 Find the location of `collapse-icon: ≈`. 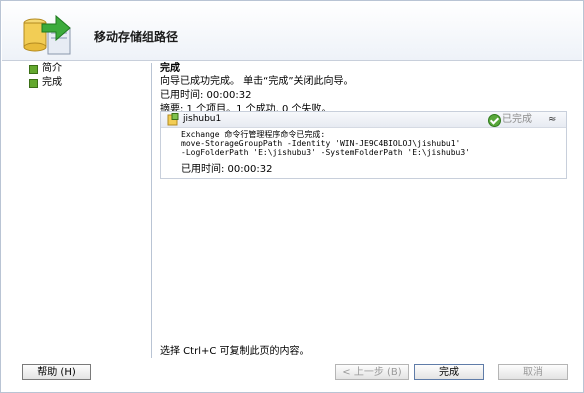

collapse-icon: ≈ is located at coordinates (552, 119).